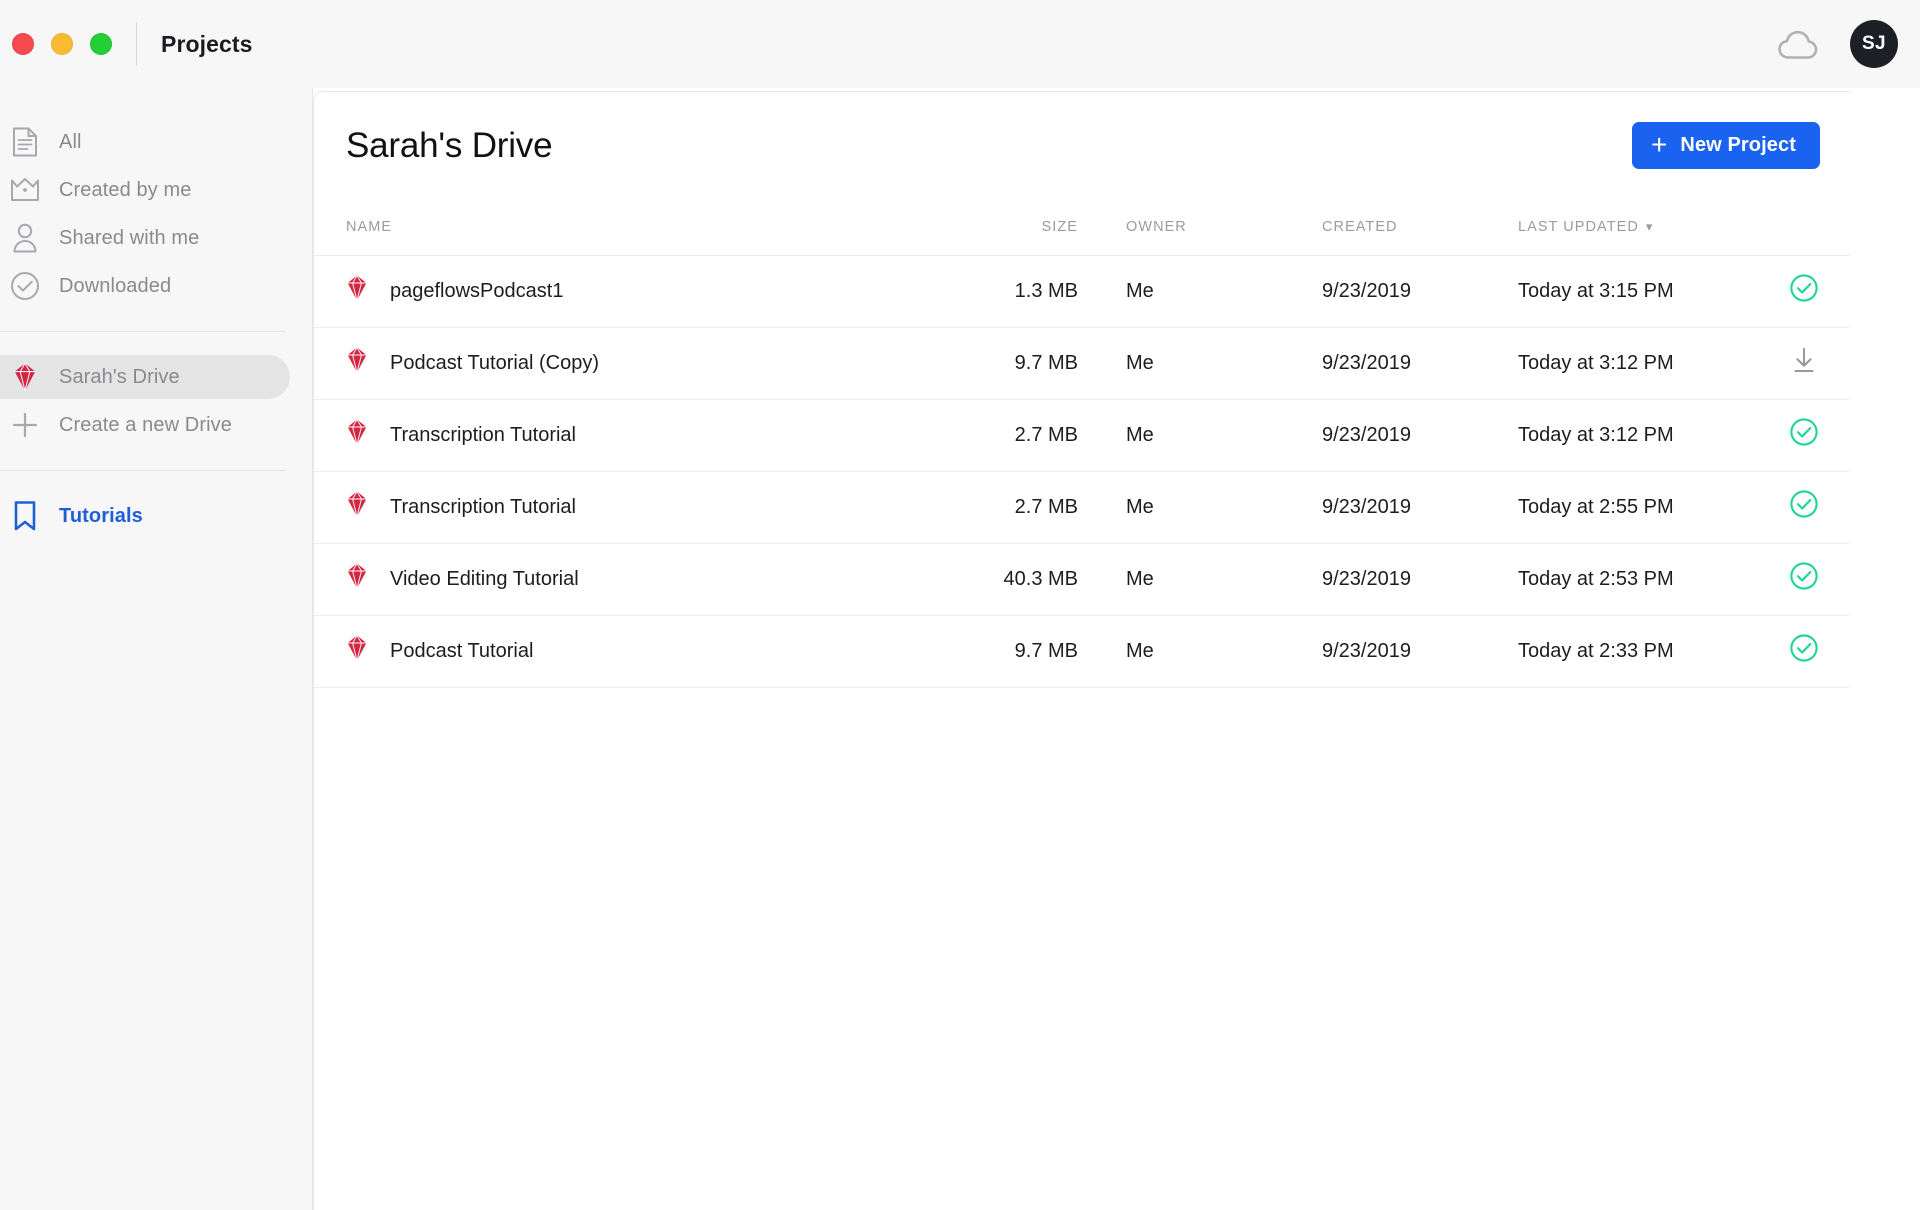 The image size is (1920, 1210). Describe the element at coordinates (70, 141) in the screenshot. I see `sidebar-item-label: All` at that location.